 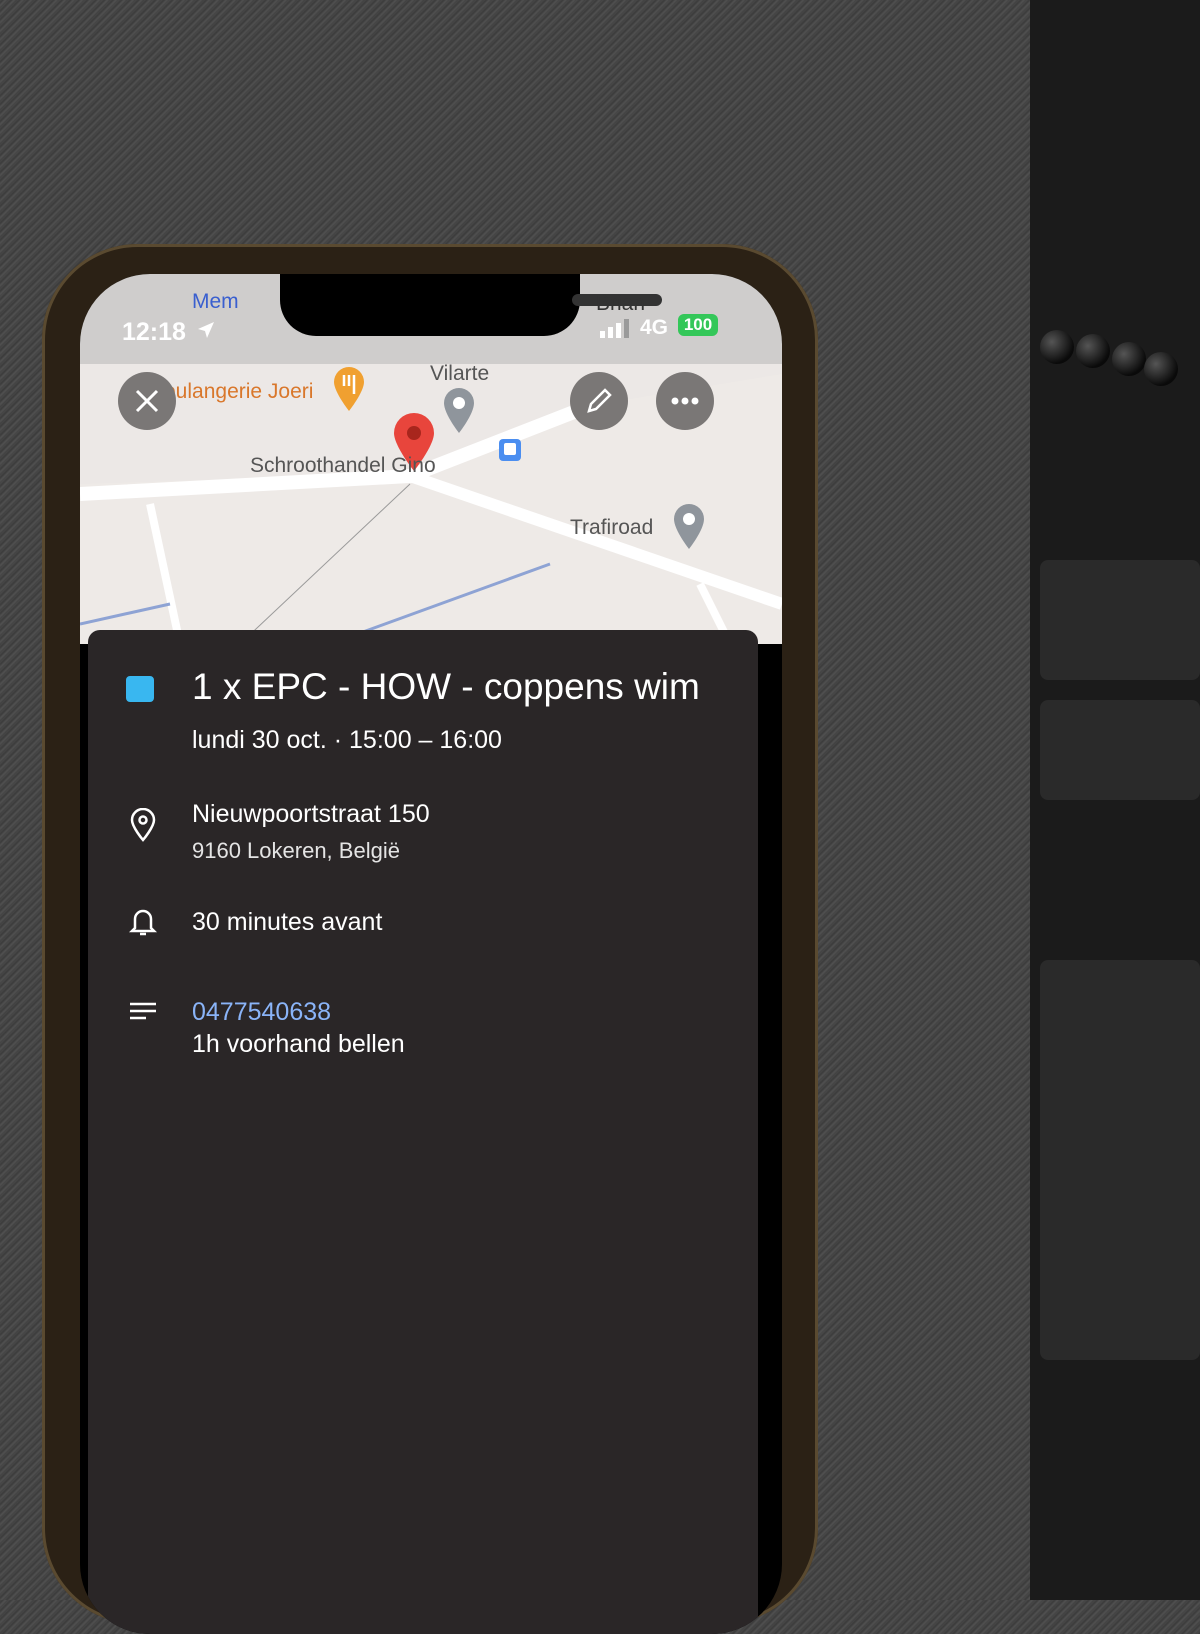 I want to click on battery-indicator: 100, so click(x=698, y=325).